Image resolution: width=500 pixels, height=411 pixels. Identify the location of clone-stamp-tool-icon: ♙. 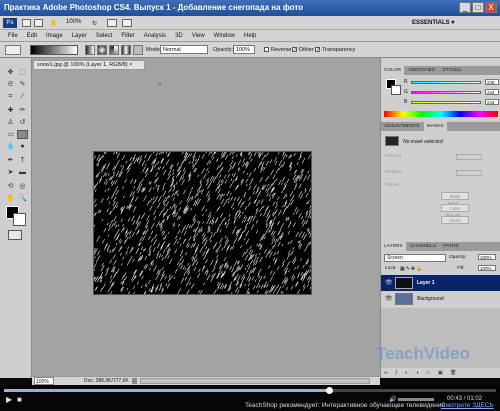
(10, 122).